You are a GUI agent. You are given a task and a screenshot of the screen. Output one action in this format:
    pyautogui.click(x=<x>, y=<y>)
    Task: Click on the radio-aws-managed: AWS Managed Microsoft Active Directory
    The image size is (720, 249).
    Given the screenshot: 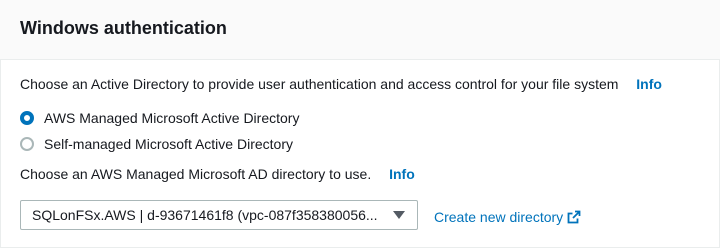 What is the action you would take?
    pyautogui.click(x=159, y=118)
    